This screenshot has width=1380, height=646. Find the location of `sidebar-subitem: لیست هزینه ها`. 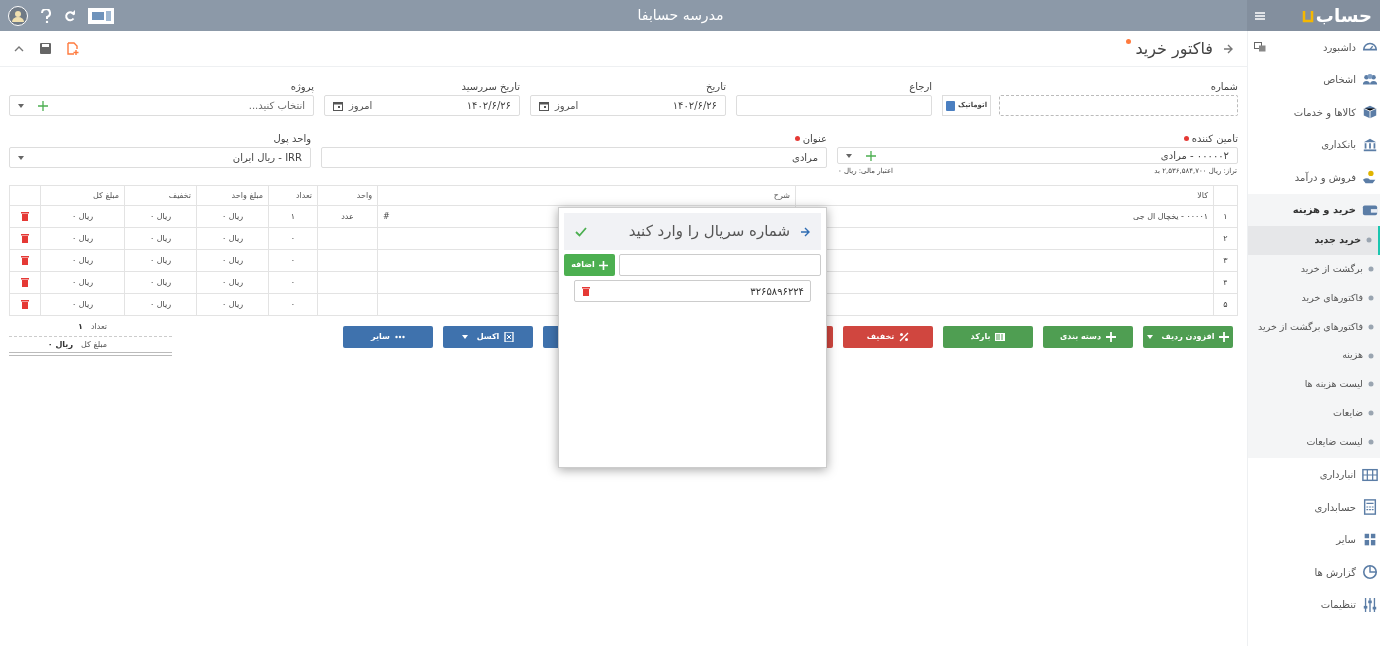

sidebar-subitem: لیست هزینه ها is located at coordinates (1314, 384).